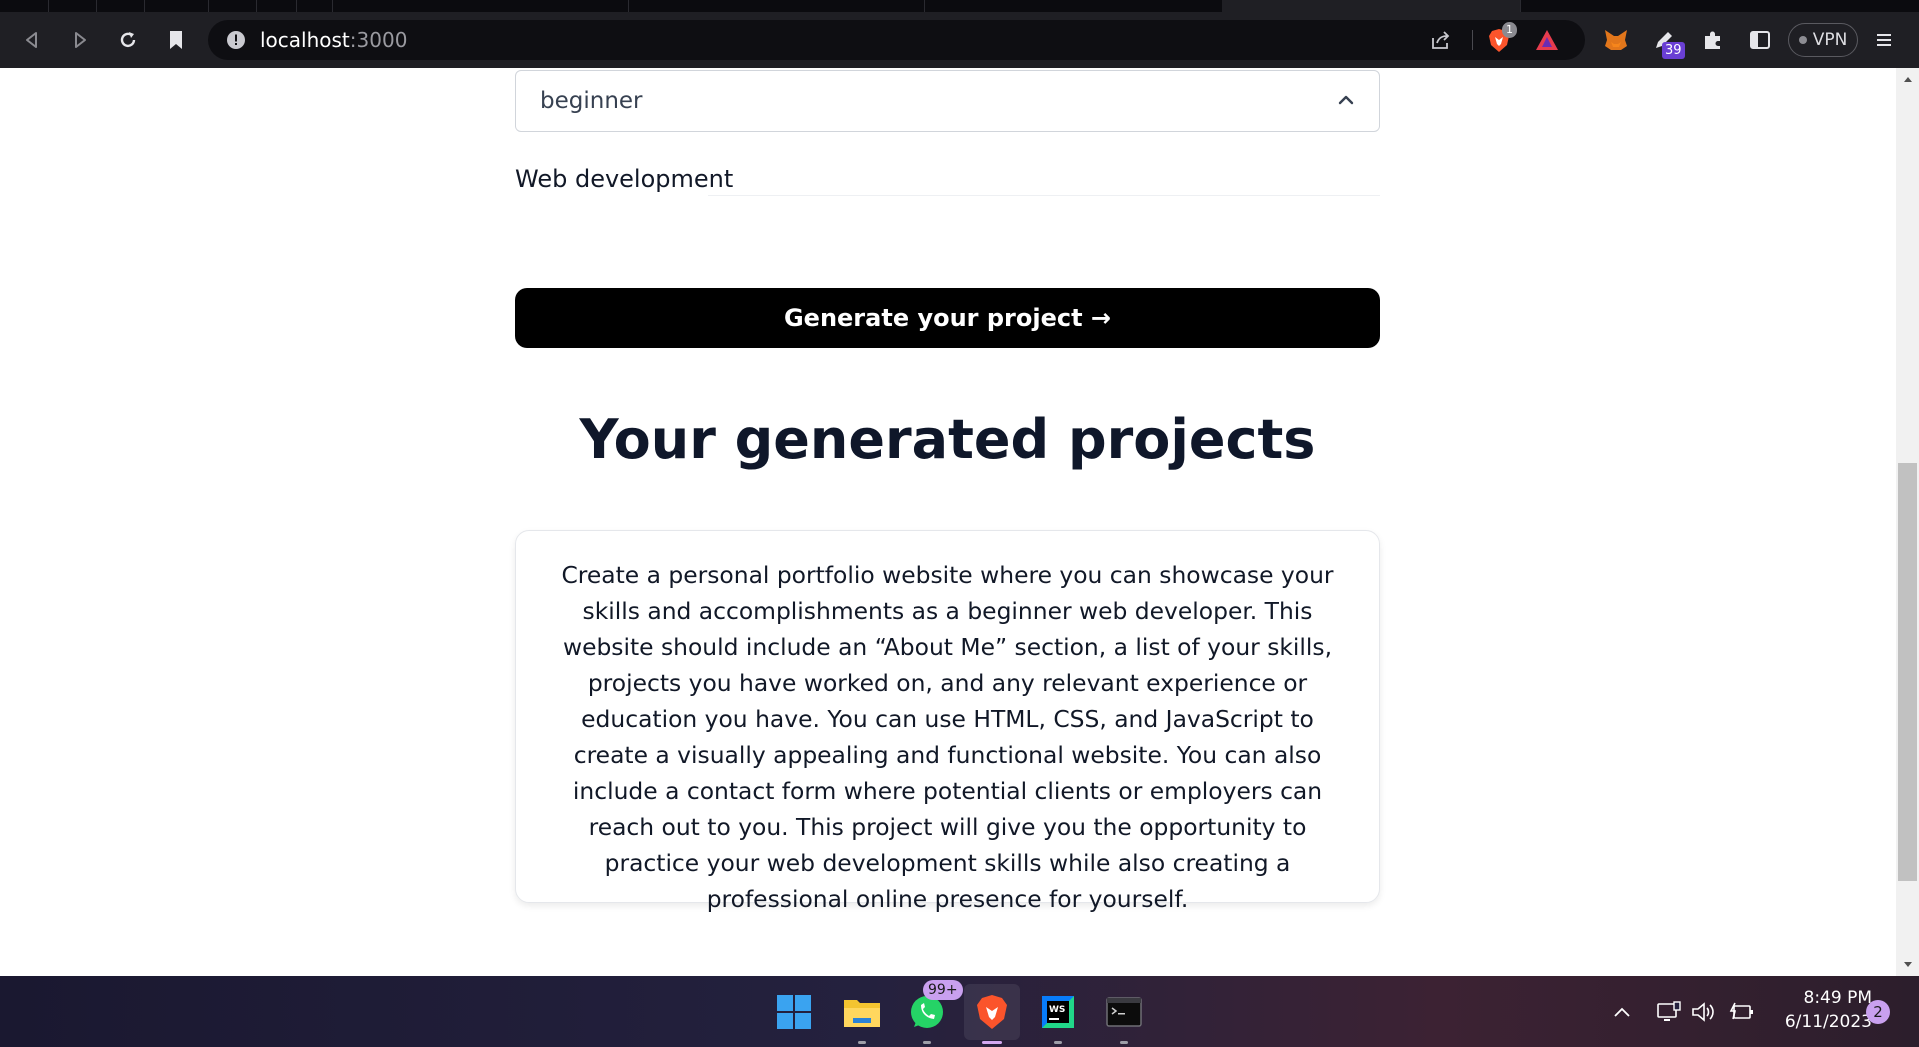 The width and height of the screenshot is (1919, 1047). I want to click on browser-tab-active, so click(1371, 6).